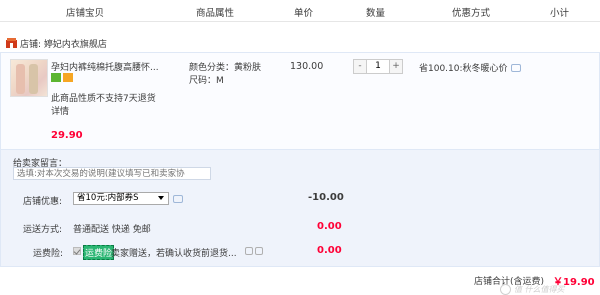 The image size is (600, 295). I want to click on insurance-icons, so click(255, 252).